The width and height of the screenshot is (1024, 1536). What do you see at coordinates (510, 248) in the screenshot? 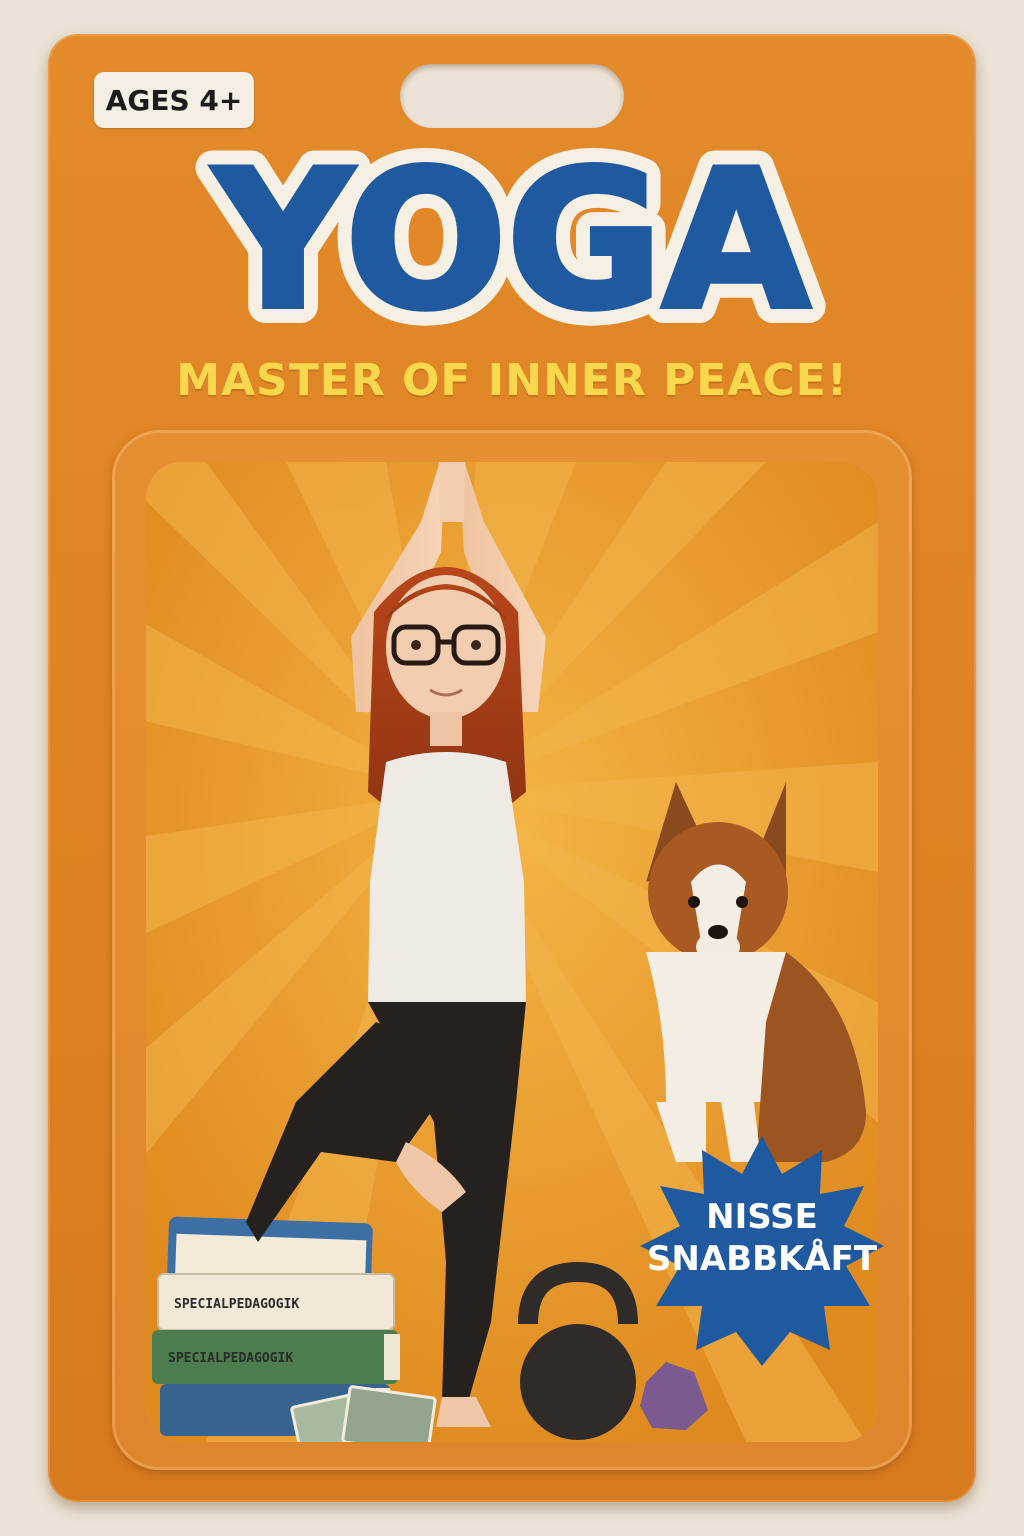
I see `title-text: YOGA` at bounding box center [510, 248].